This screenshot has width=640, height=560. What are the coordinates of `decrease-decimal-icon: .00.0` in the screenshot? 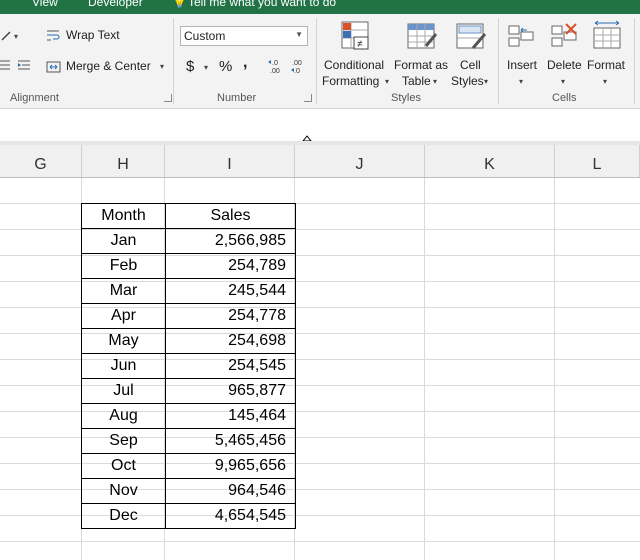 It's located at (296, 67).